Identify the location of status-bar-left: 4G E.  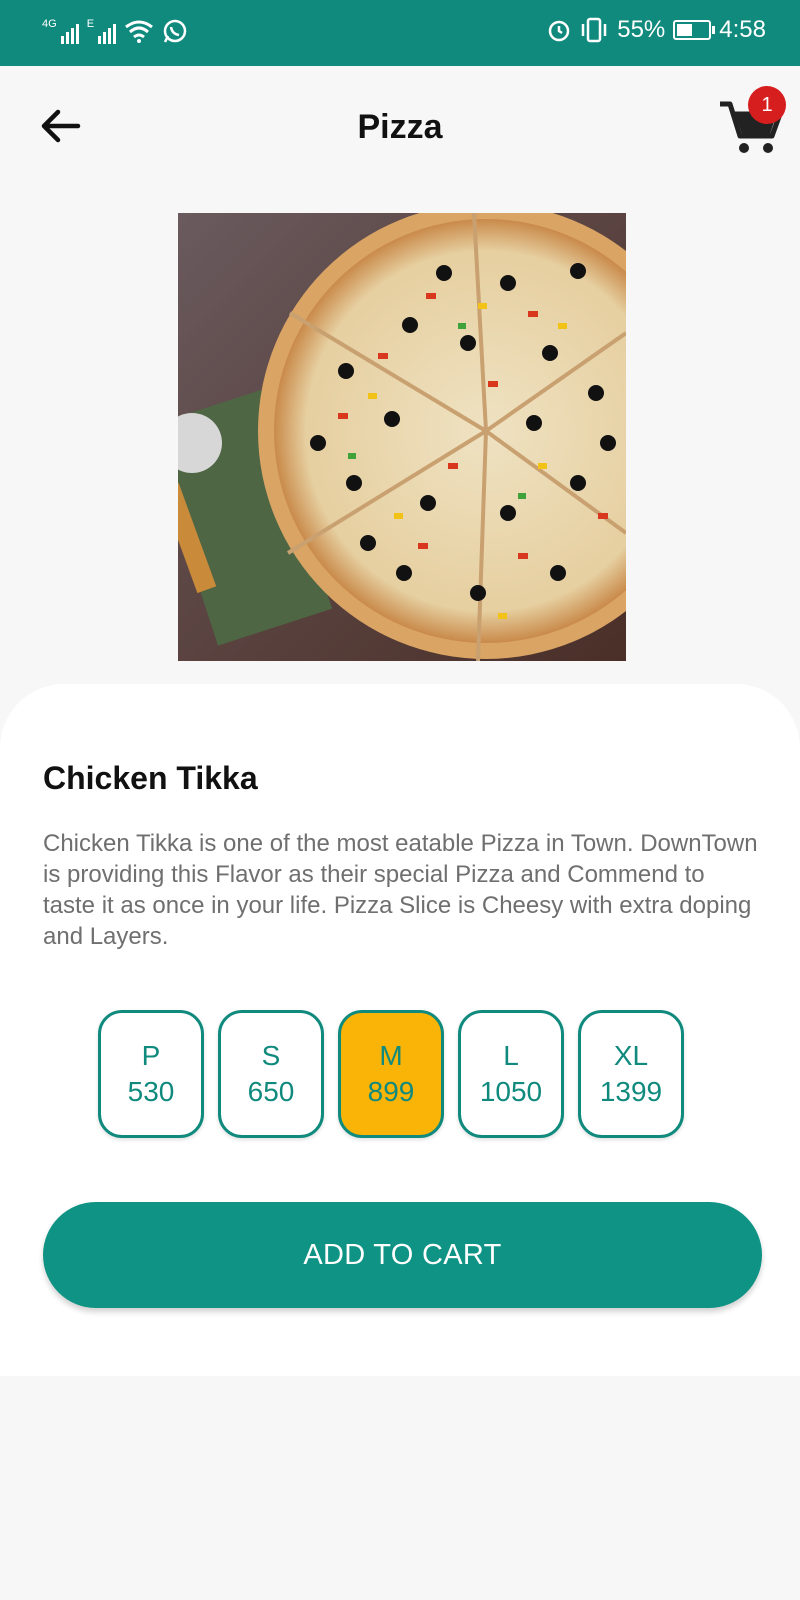
(115, 31).